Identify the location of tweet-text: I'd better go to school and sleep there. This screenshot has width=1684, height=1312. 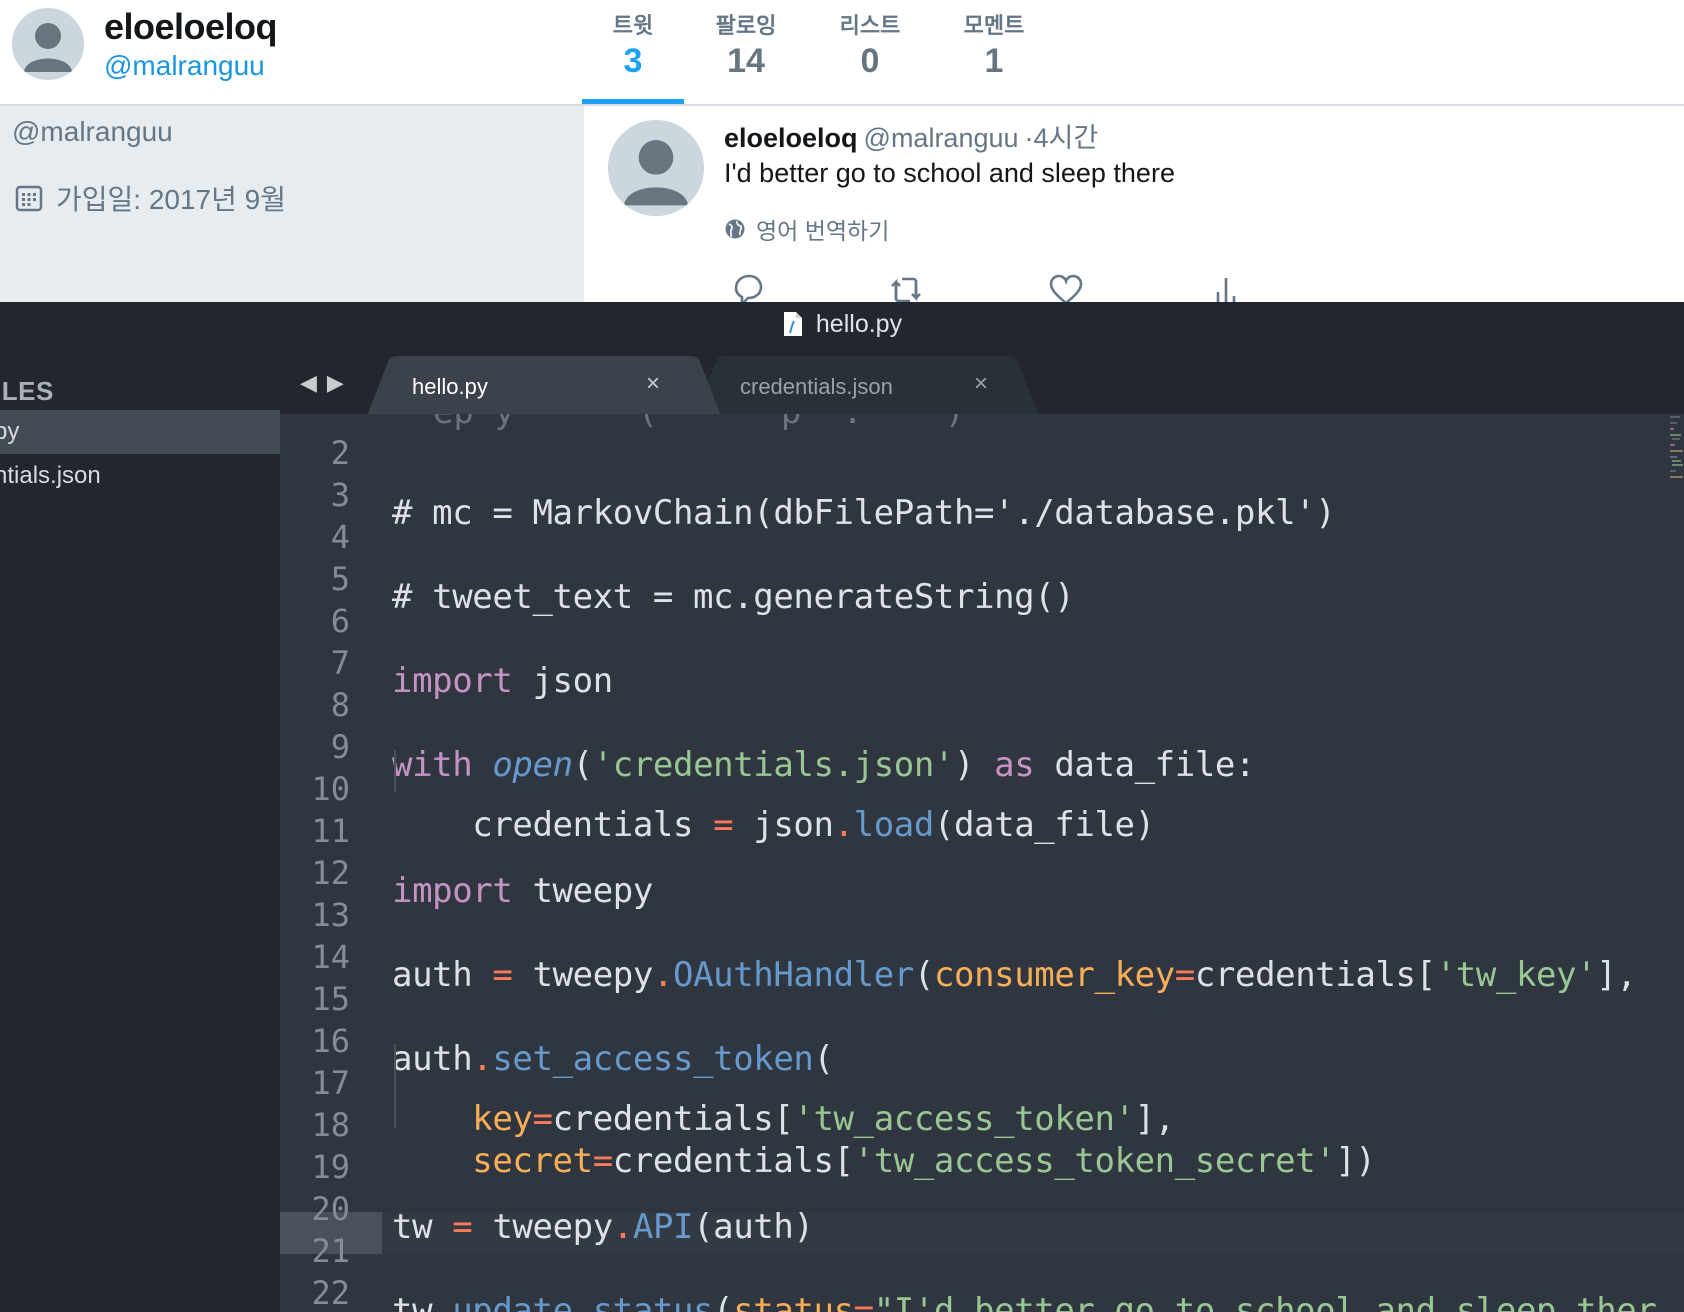
(949, 173).